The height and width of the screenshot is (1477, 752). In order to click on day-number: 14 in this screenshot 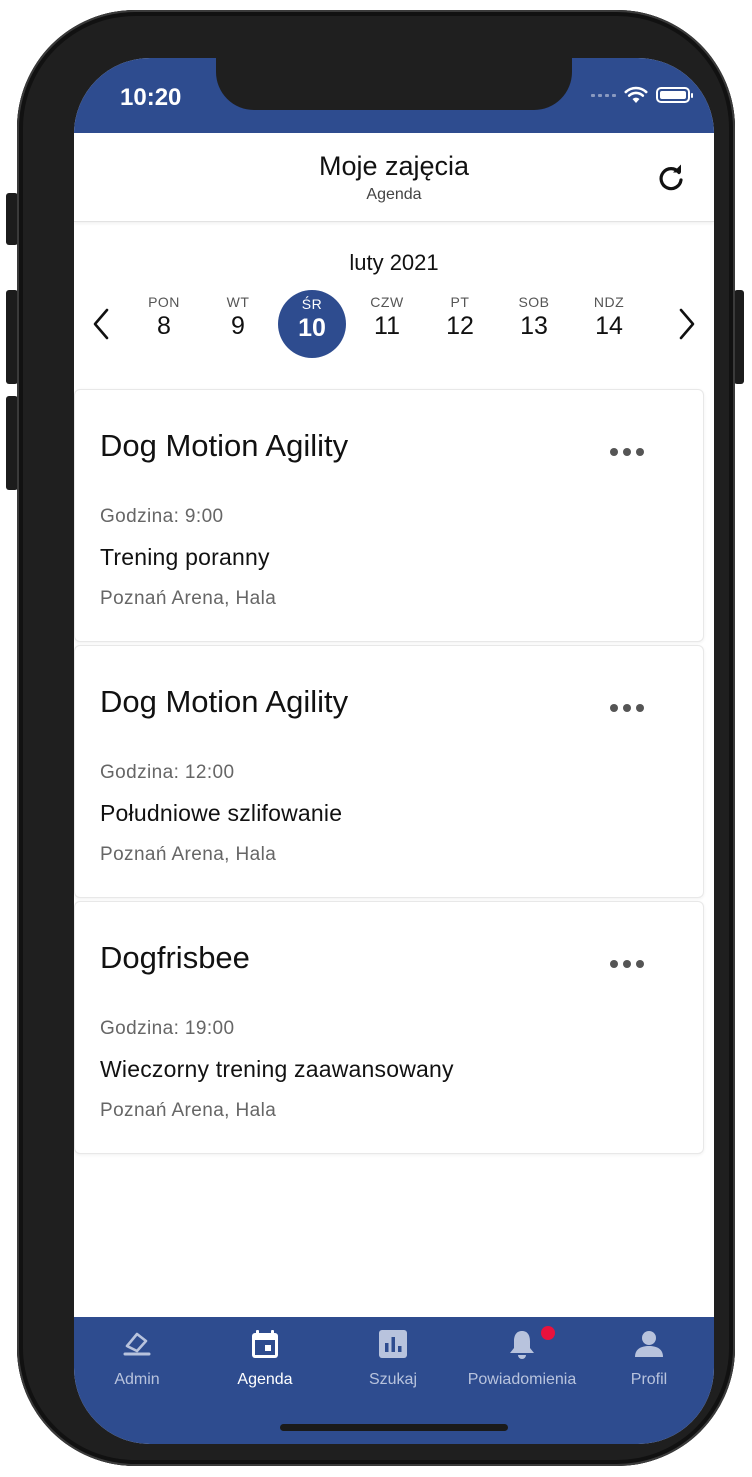, I will do `click(609, 326)`.